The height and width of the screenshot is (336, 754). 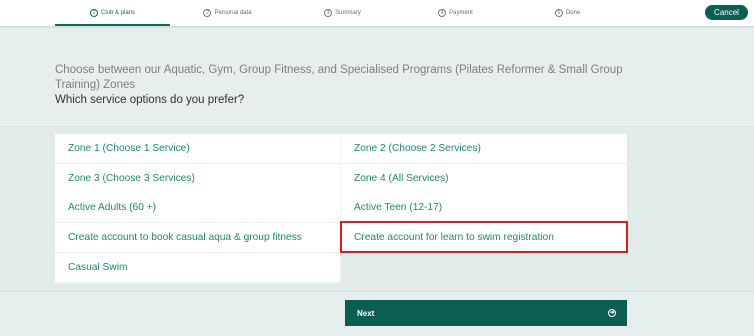 What do you see at coordinates (484, 208) in the screenshot?
I see `option-active-teen: Active Teen (12-17)` at bounding box center [484, 208].